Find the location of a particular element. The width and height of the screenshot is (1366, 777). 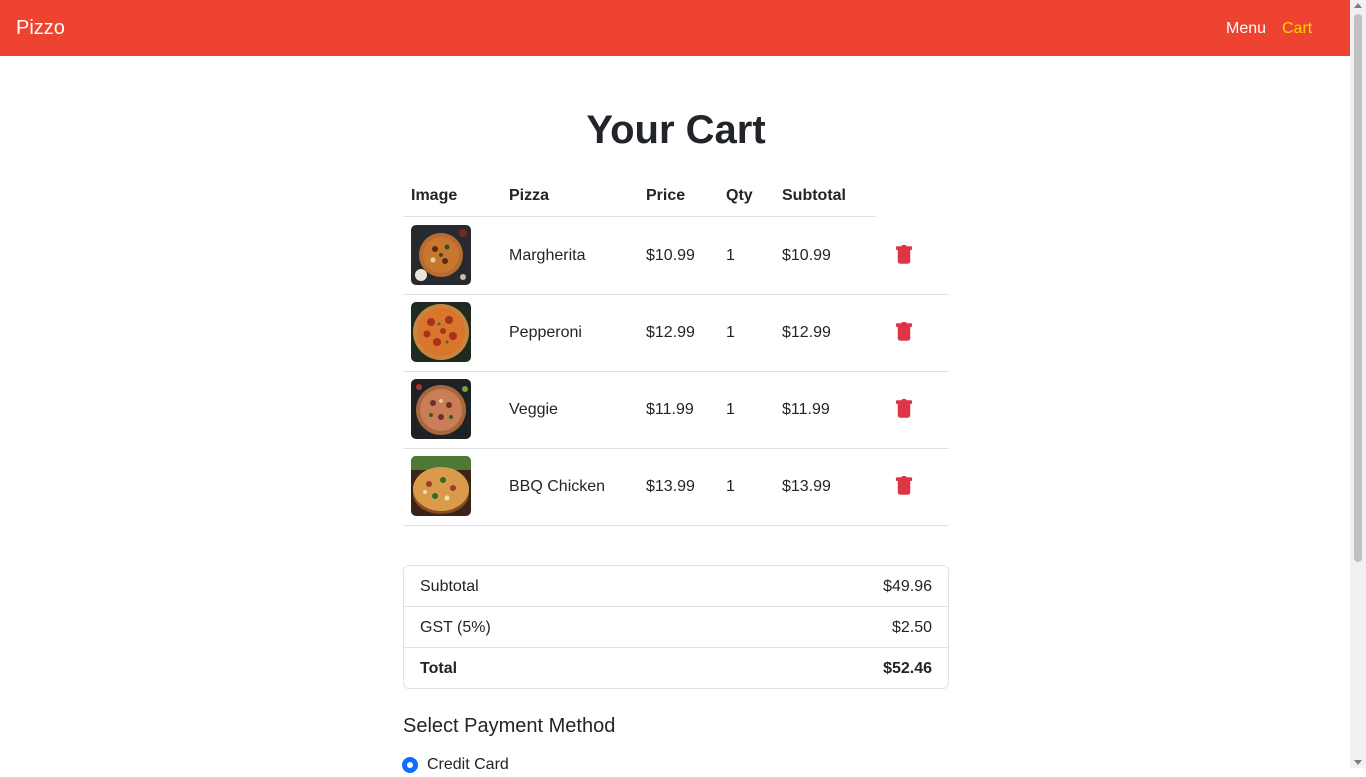

item-name: Veggie is located at coordinates (533, 409).